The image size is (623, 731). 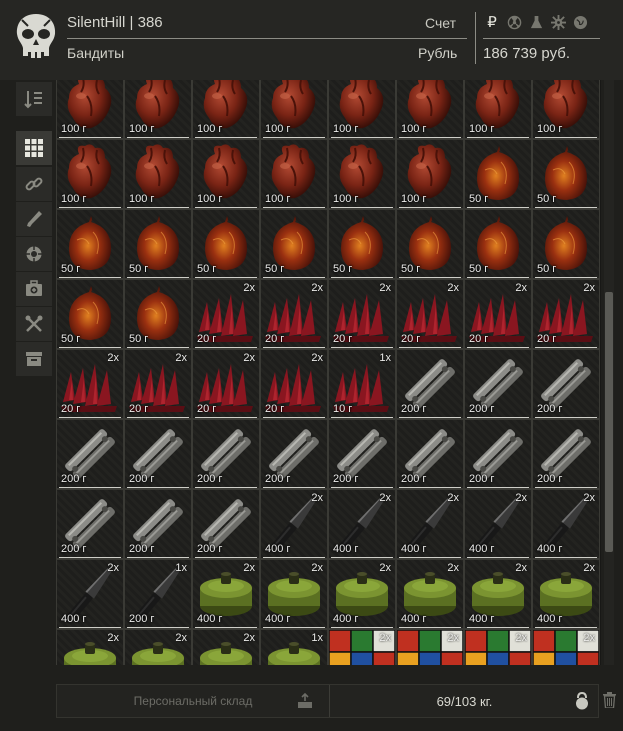 What do you see at coordinates (34, 324) in the screenshot?
I see `filter-tools-button` at bounding box center [34, 324].